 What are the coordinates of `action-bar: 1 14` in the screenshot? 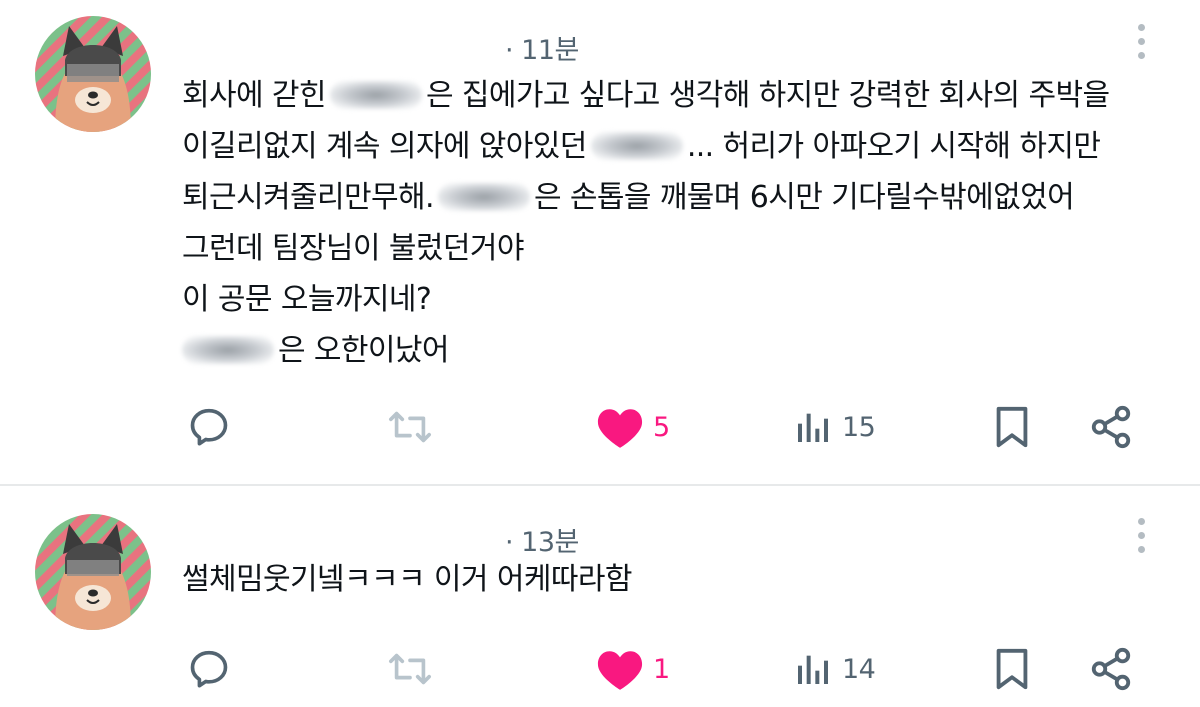 It's located at (660, 669).